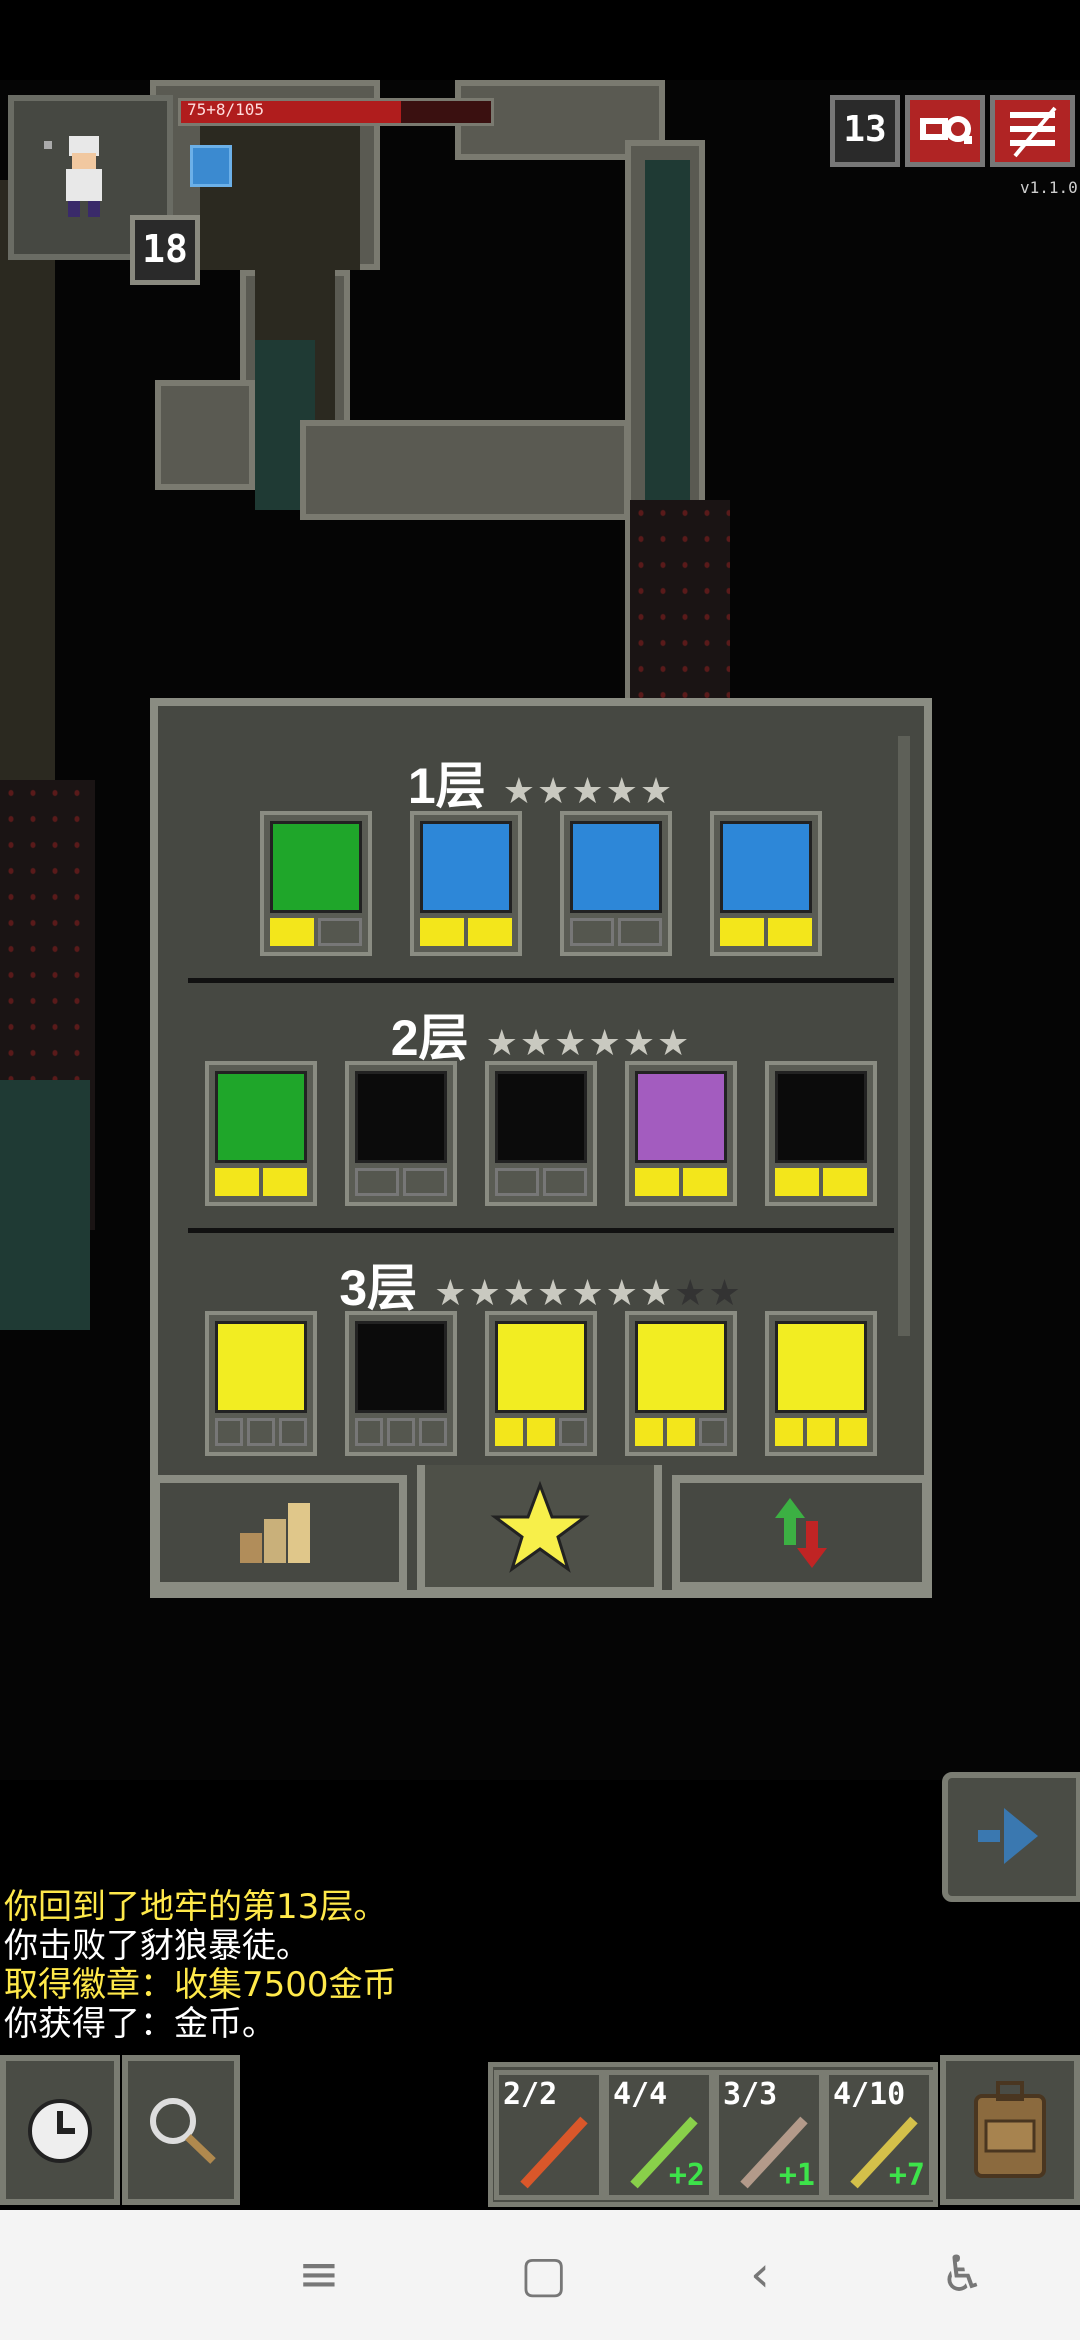 This screenshot has width=1080, height=2340. I want to click on accessibility-icon: ♿, so click(962, 2274).